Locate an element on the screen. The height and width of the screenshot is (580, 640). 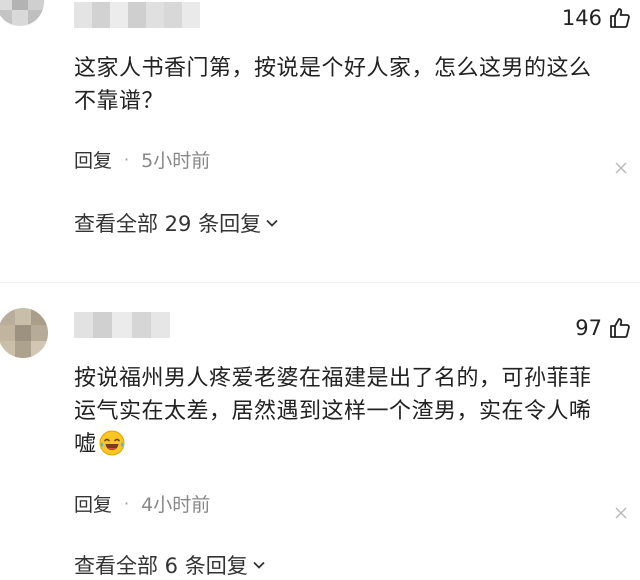
view-replies-button: 查看全部 6 条回复 is located at coordinates (170, 565).